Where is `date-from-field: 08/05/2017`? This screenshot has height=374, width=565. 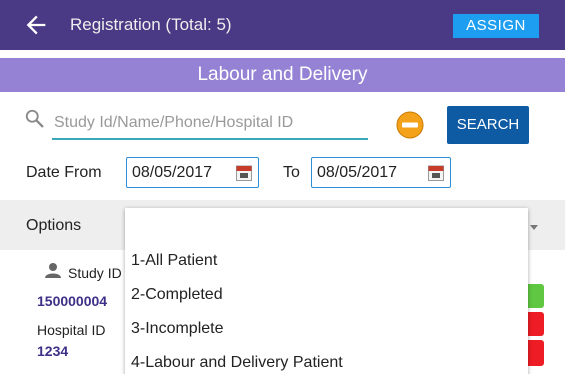 date-from-field: 08/05/2017 is located at coordinates (192, 172).